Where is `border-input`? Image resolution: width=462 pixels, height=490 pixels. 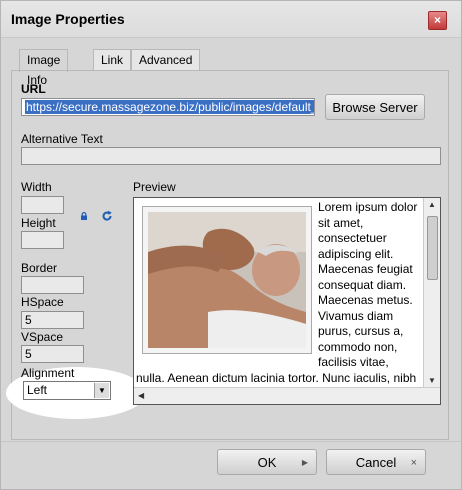 border-input is located at coordinates (52, 285).